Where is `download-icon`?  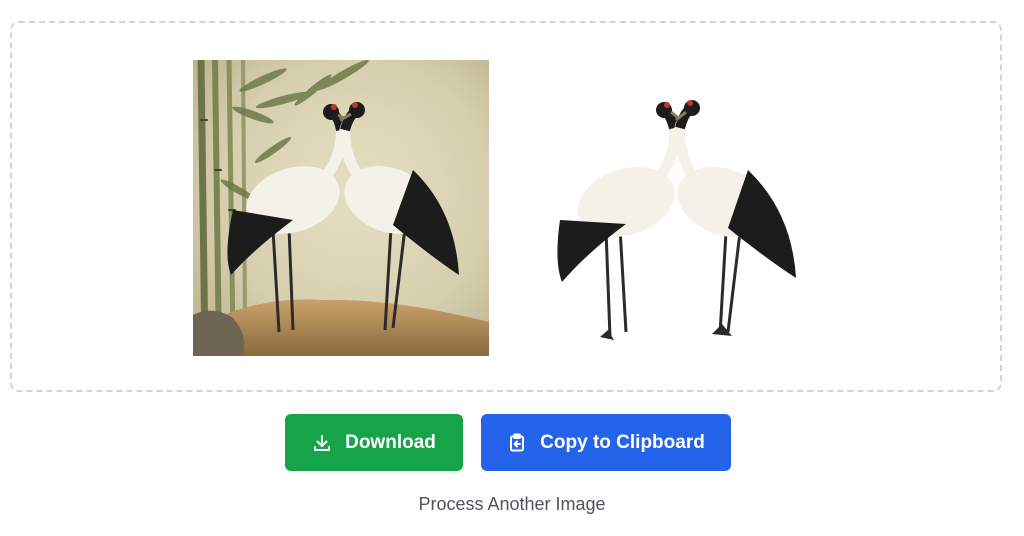 download-icon is located at coordinates (322, 443).